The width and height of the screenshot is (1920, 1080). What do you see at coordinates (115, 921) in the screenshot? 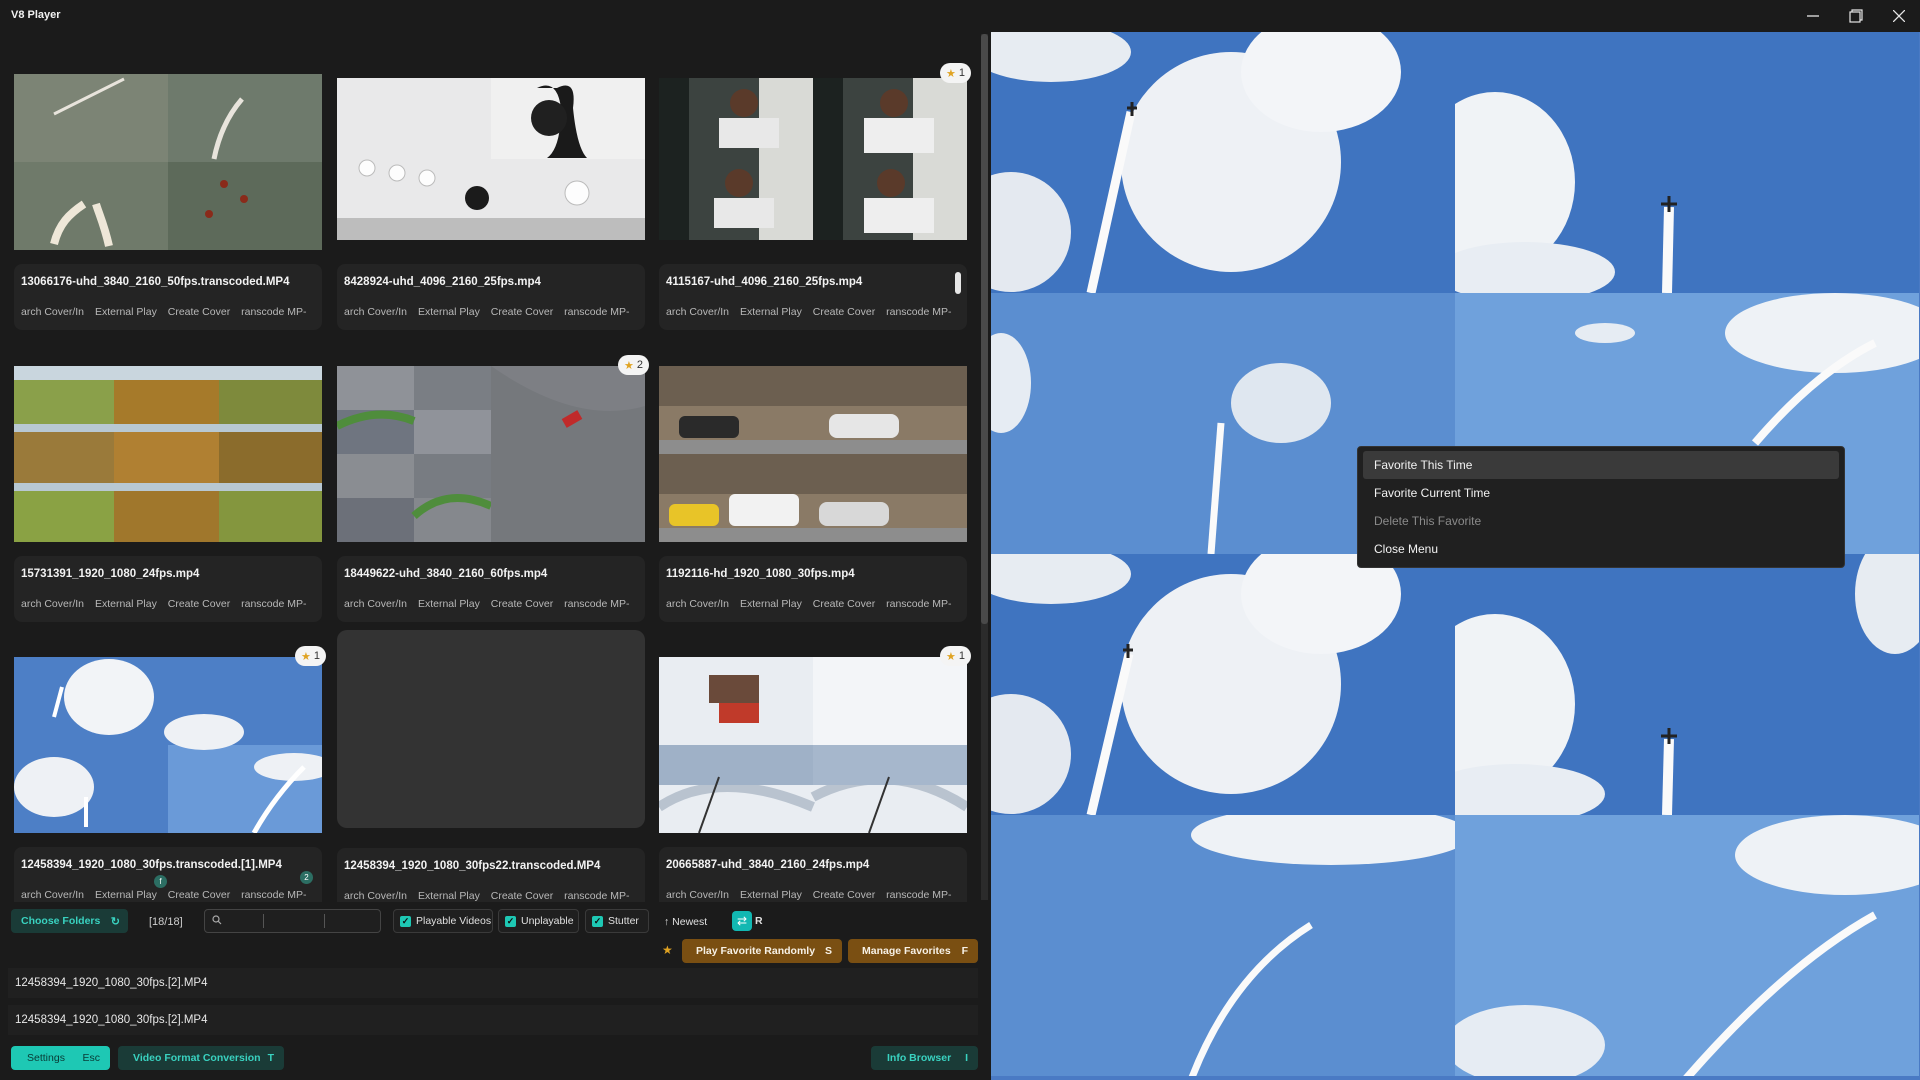
I see `refresh-icon: ↻` at bounding box center [115, 921].